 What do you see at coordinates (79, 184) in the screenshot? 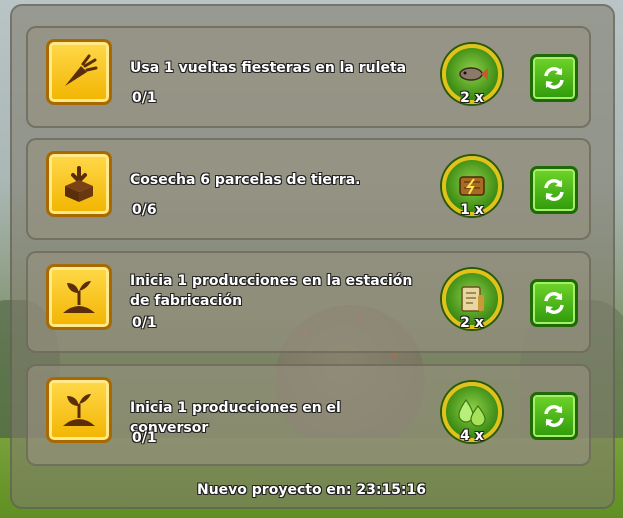
I see `harvest-box-icon` at bounding box center [79, 184].